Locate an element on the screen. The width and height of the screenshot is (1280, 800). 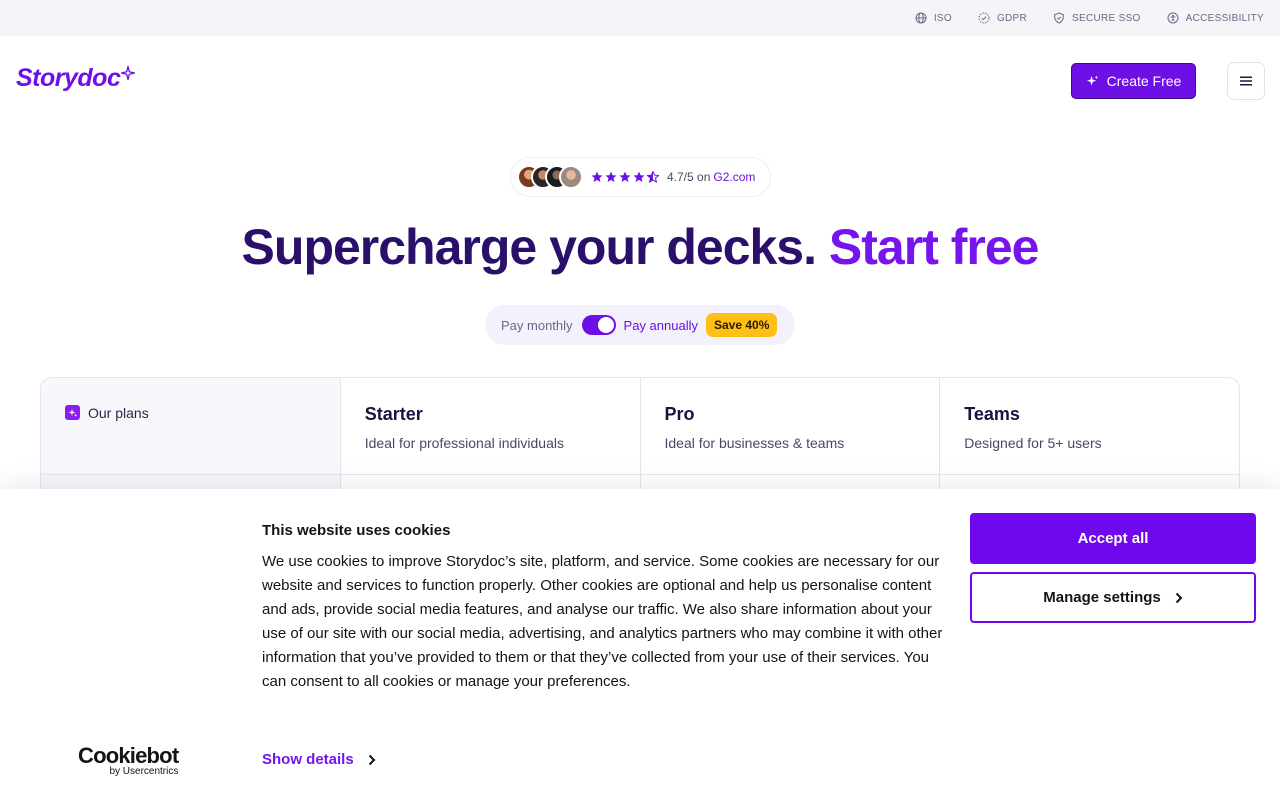
avatar is located at coordinates (571, 177).